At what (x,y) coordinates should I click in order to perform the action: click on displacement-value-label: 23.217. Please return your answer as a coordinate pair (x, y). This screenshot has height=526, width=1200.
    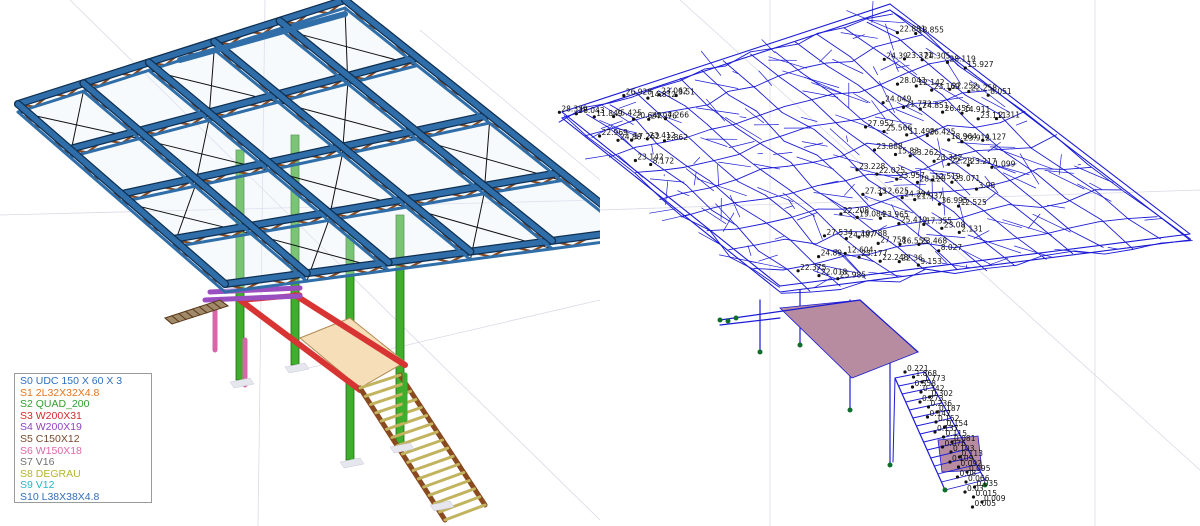
    Looking at the image, I should click on (983, 161).